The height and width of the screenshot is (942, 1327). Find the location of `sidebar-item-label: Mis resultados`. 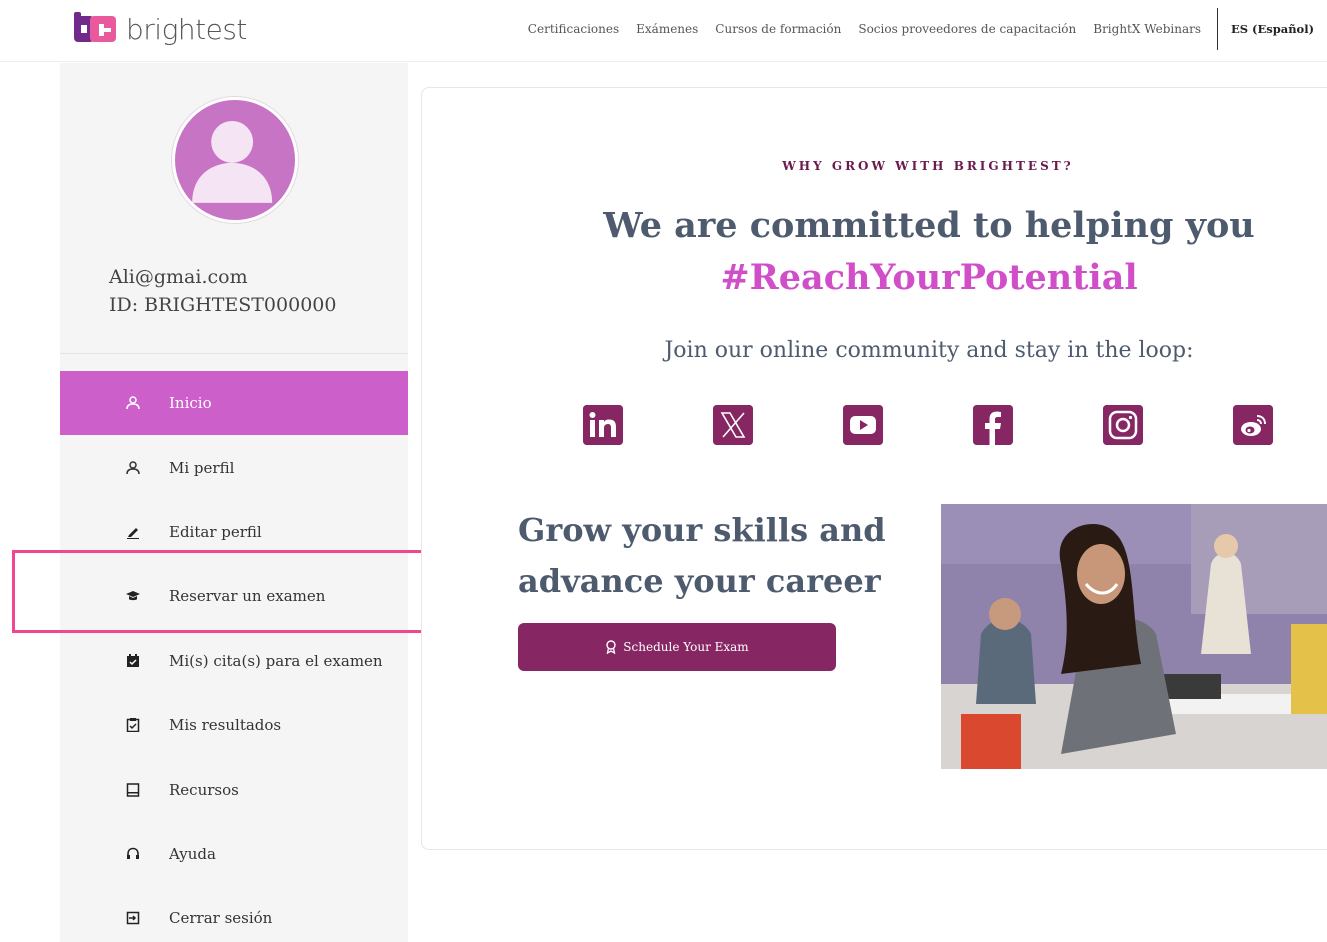

sidebar-item-label: Mis resultados is located at coordinates (225, 725).